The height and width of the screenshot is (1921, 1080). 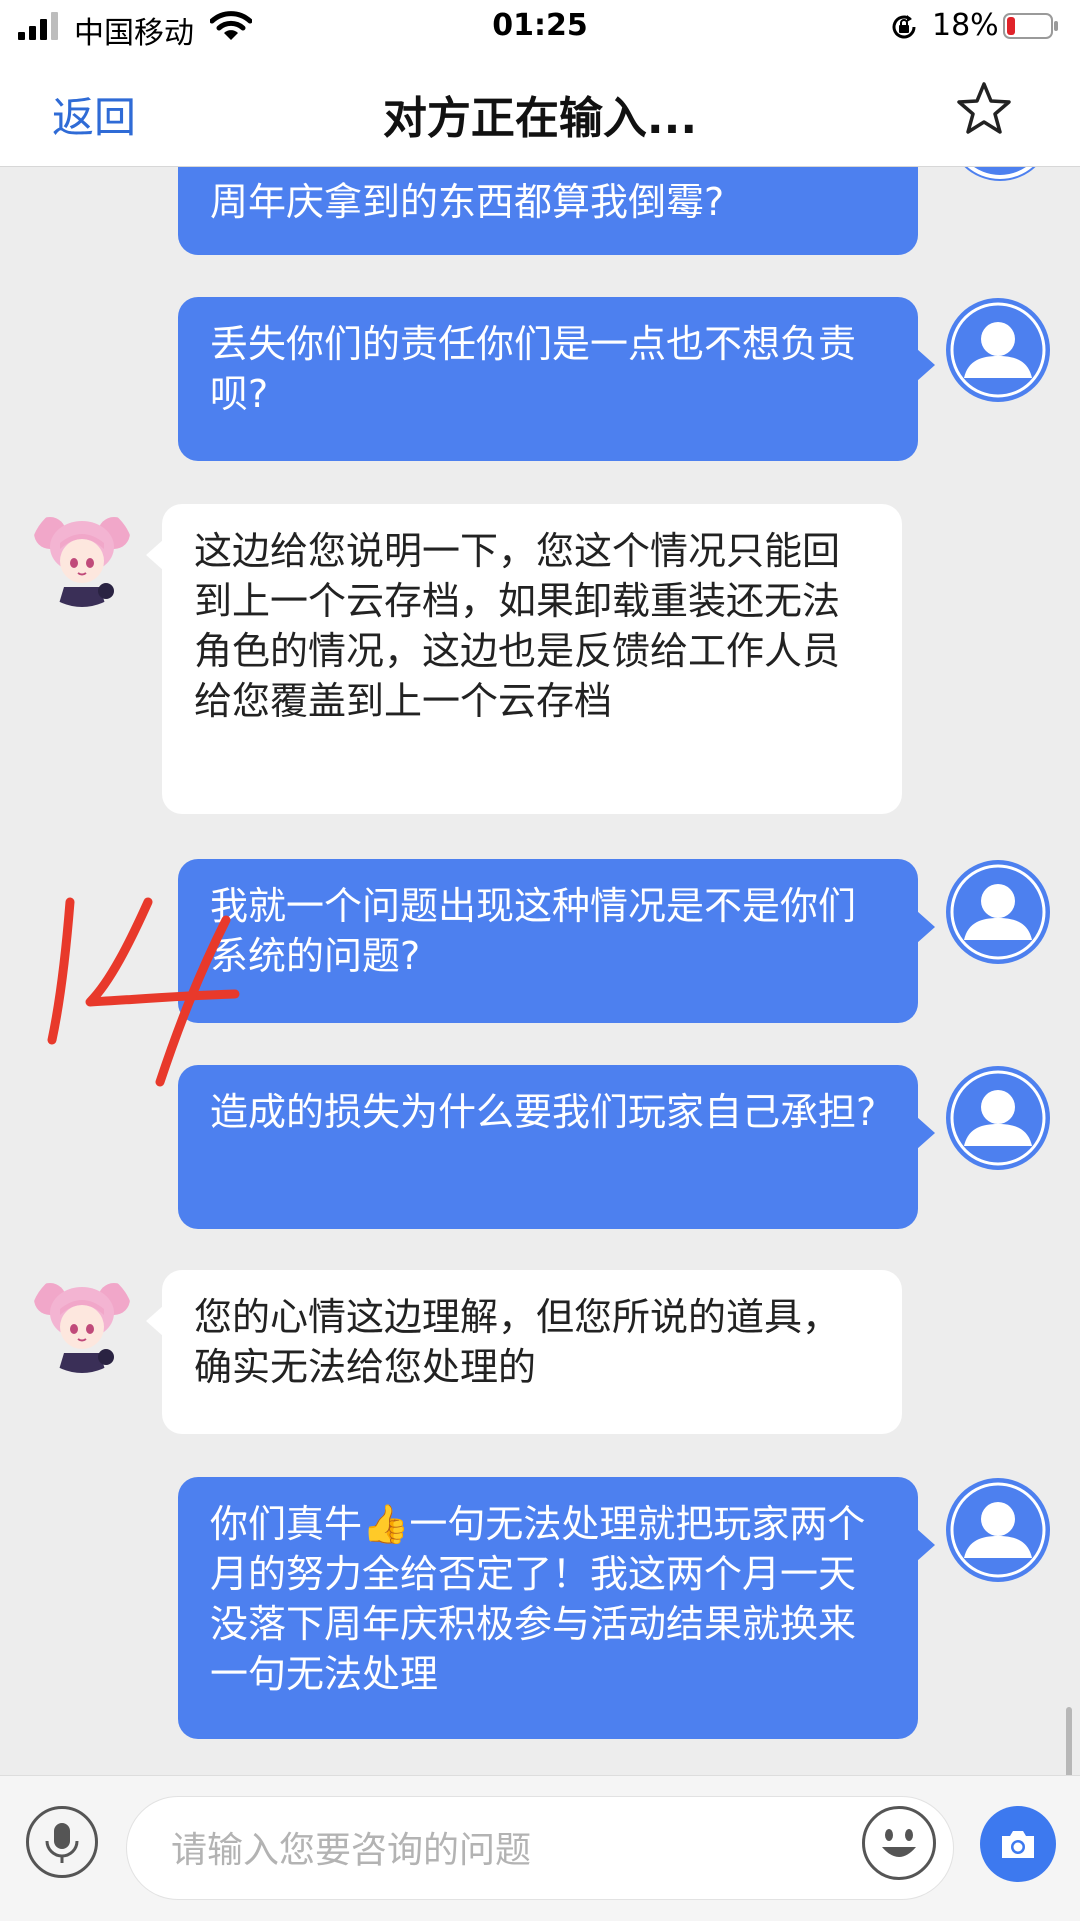 I want to click on message-text: 您的心情这边理解，但您所说的道具，确实无法给您处理的, so click(x=517, y=1342).